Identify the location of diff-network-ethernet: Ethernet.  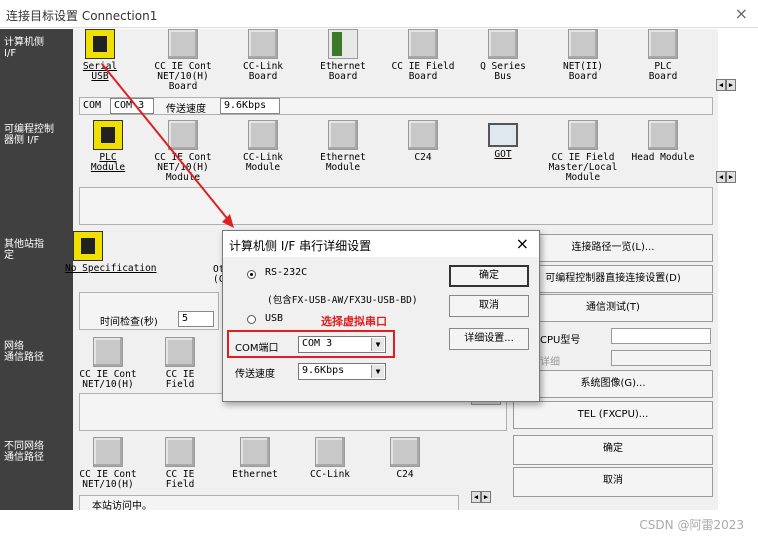
(255, 458).